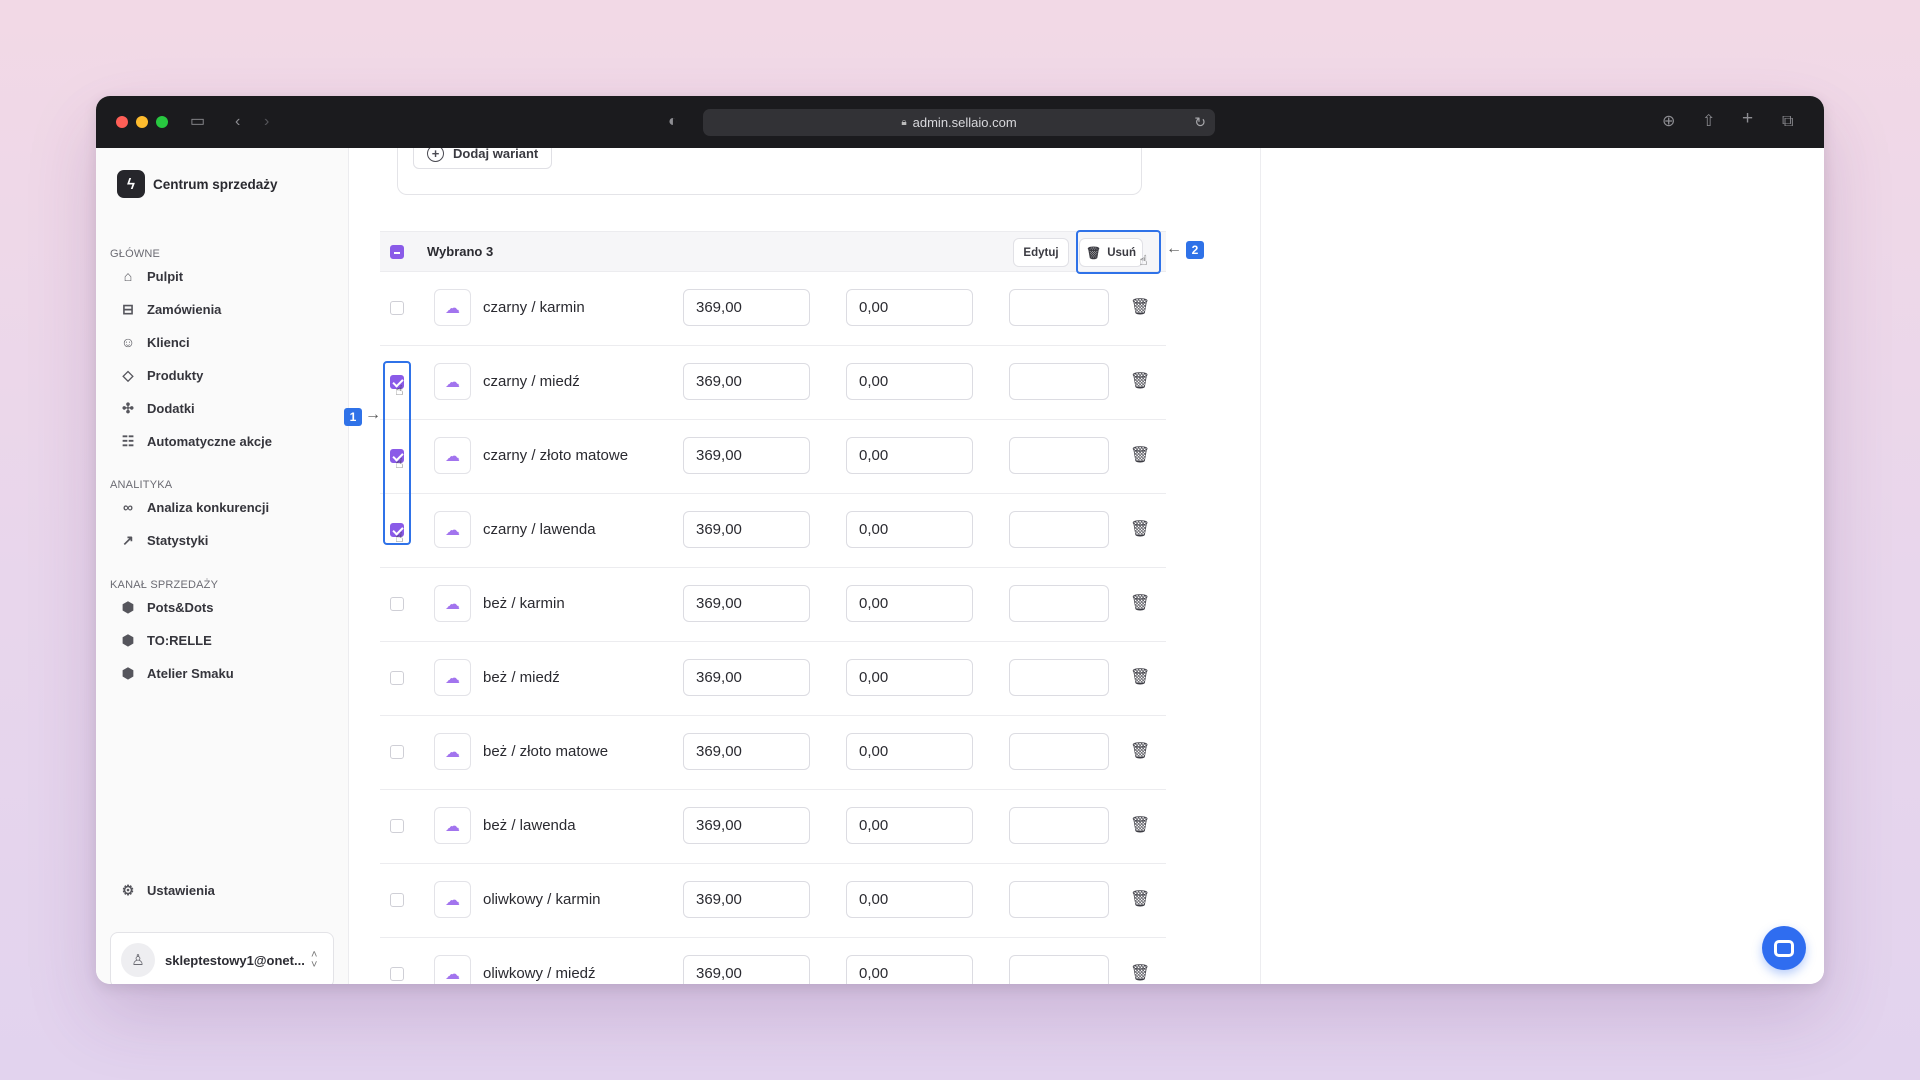 This screenshot has width=1920, height=1080. What do you see at coordinates (483, 158) in the screenshot?
I see `add-variant-button: + Dodaj wariant` at bounding box center [483, 158].